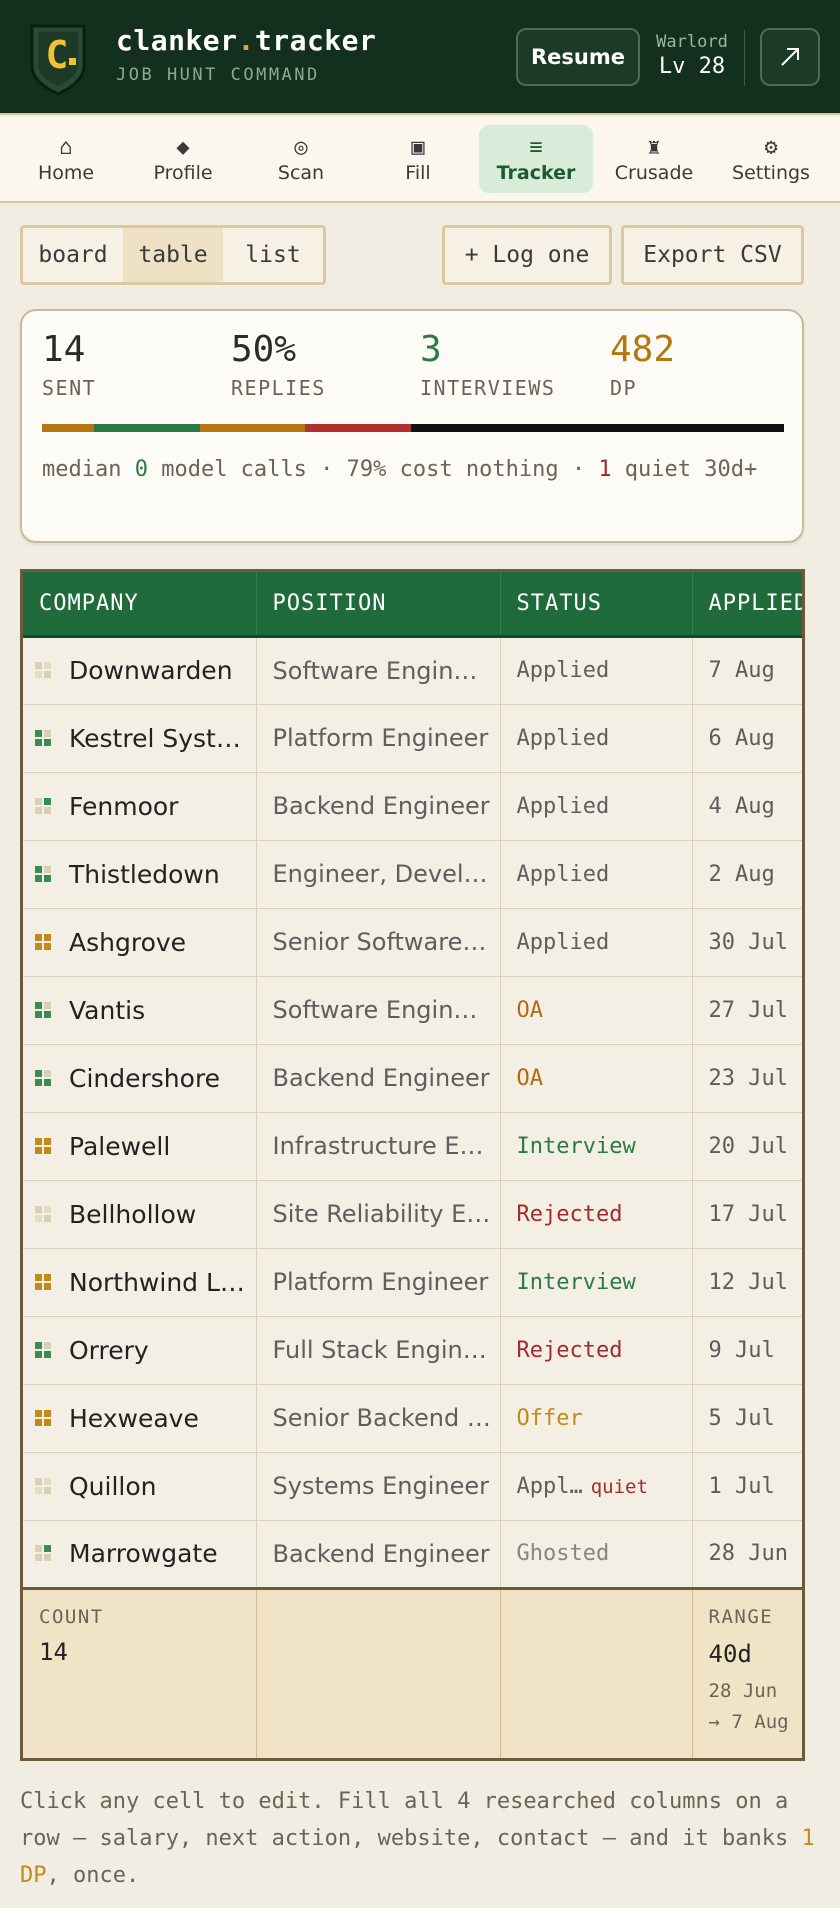 This screenshot has height=1908, width=840. I want to click on company-cell: Hexweave, so click(140, 1418).